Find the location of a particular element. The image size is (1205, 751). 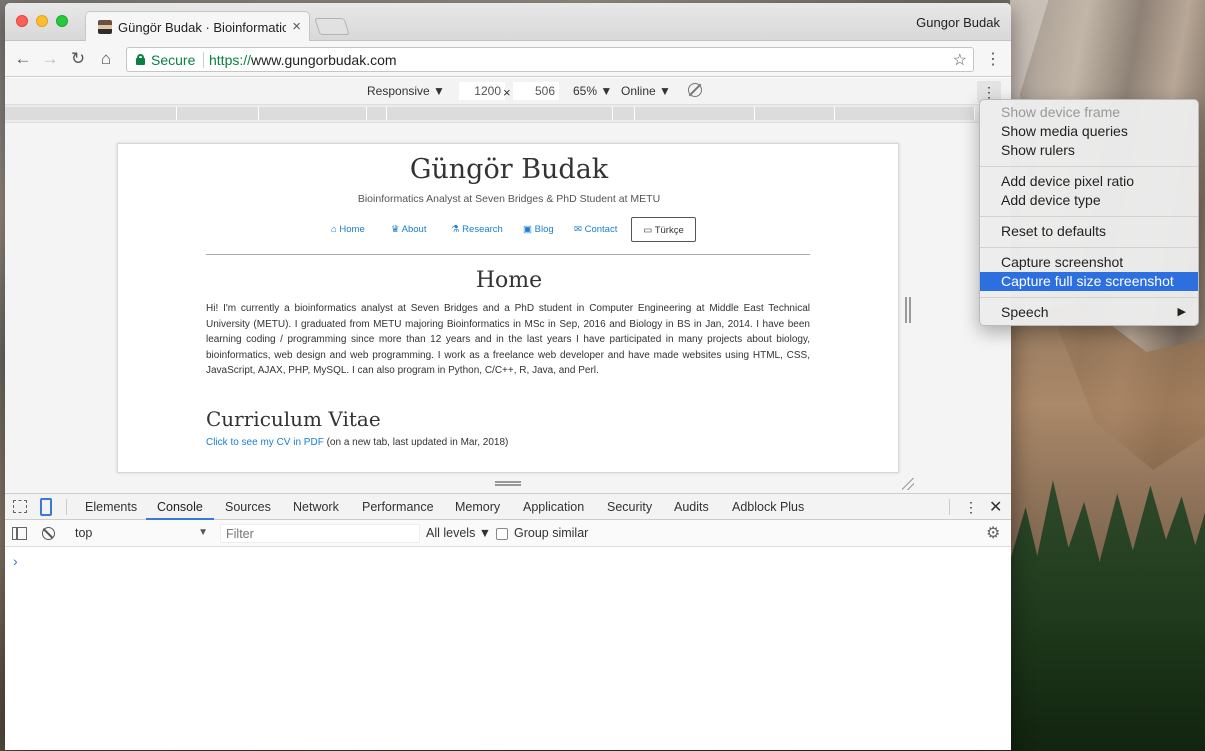

submenu-arrow-icon: ▶ is located at coordinates (1181, 312).